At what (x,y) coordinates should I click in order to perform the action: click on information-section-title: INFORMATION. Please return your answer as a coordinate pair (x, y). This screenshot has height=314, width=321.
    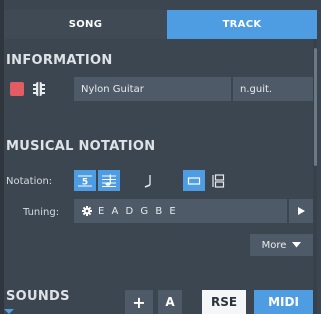
    Looking at the image, I should click on (59, 60).